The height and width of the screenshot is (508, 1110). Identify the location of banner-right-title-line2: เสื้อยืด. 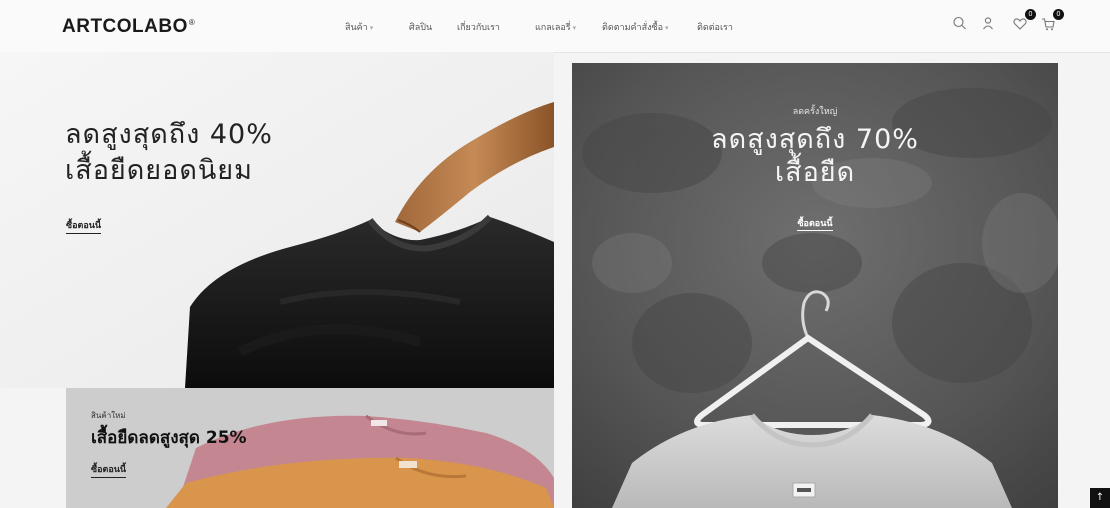
(815, 172).